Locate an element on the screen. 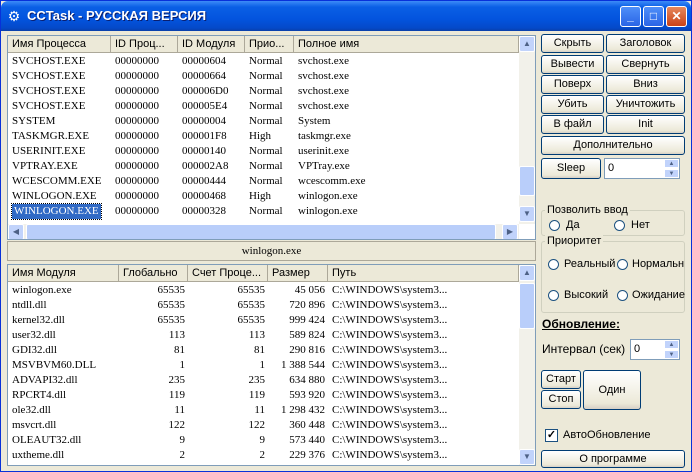  process-cell: SVCHOST.EXE is located at coordinates (49, 106).